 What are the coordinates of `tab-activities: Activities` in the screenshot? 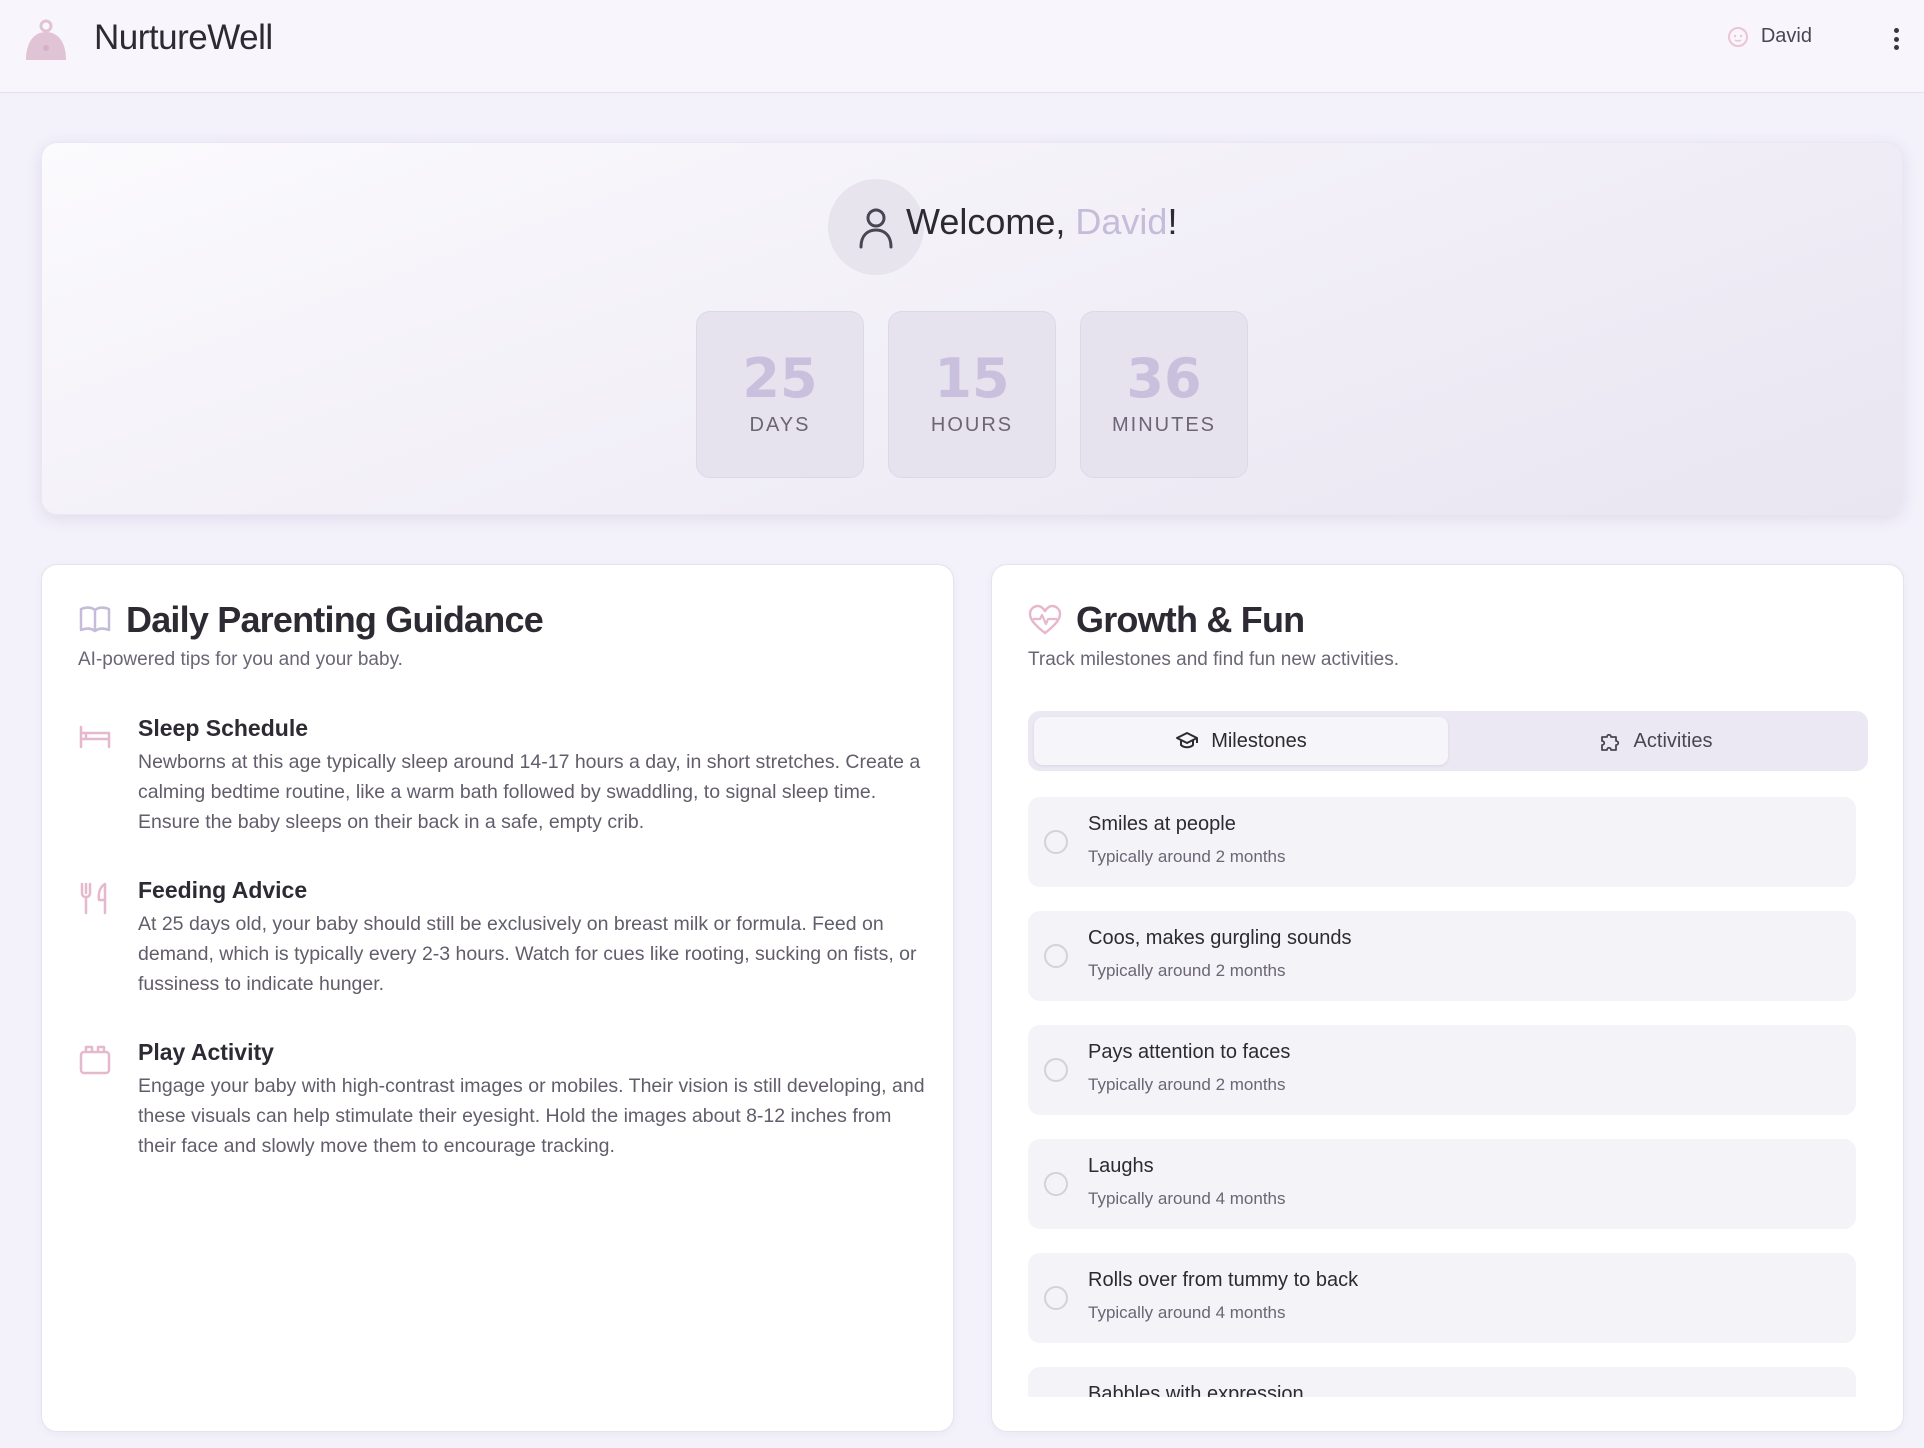 It's located at (1655, 741).